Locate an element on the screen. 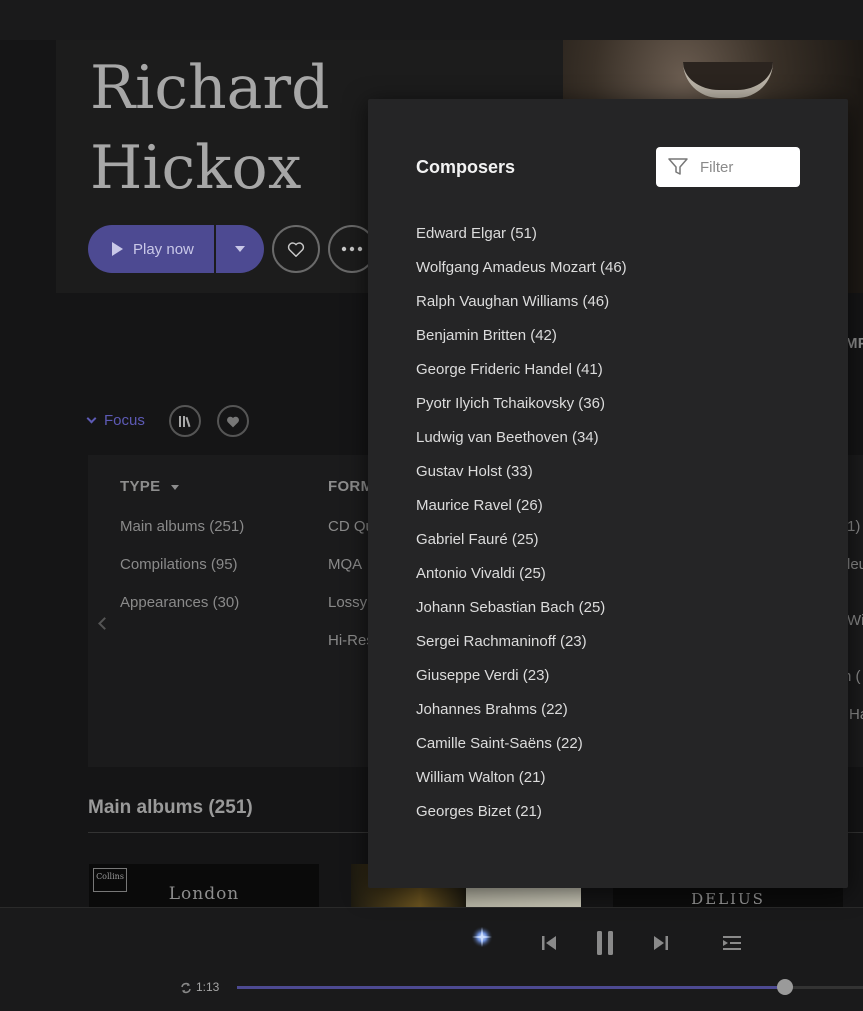 This screenshot has height=1011, width=863. type-filter-item: Appearances (30) is located at coordinates (179, 602).